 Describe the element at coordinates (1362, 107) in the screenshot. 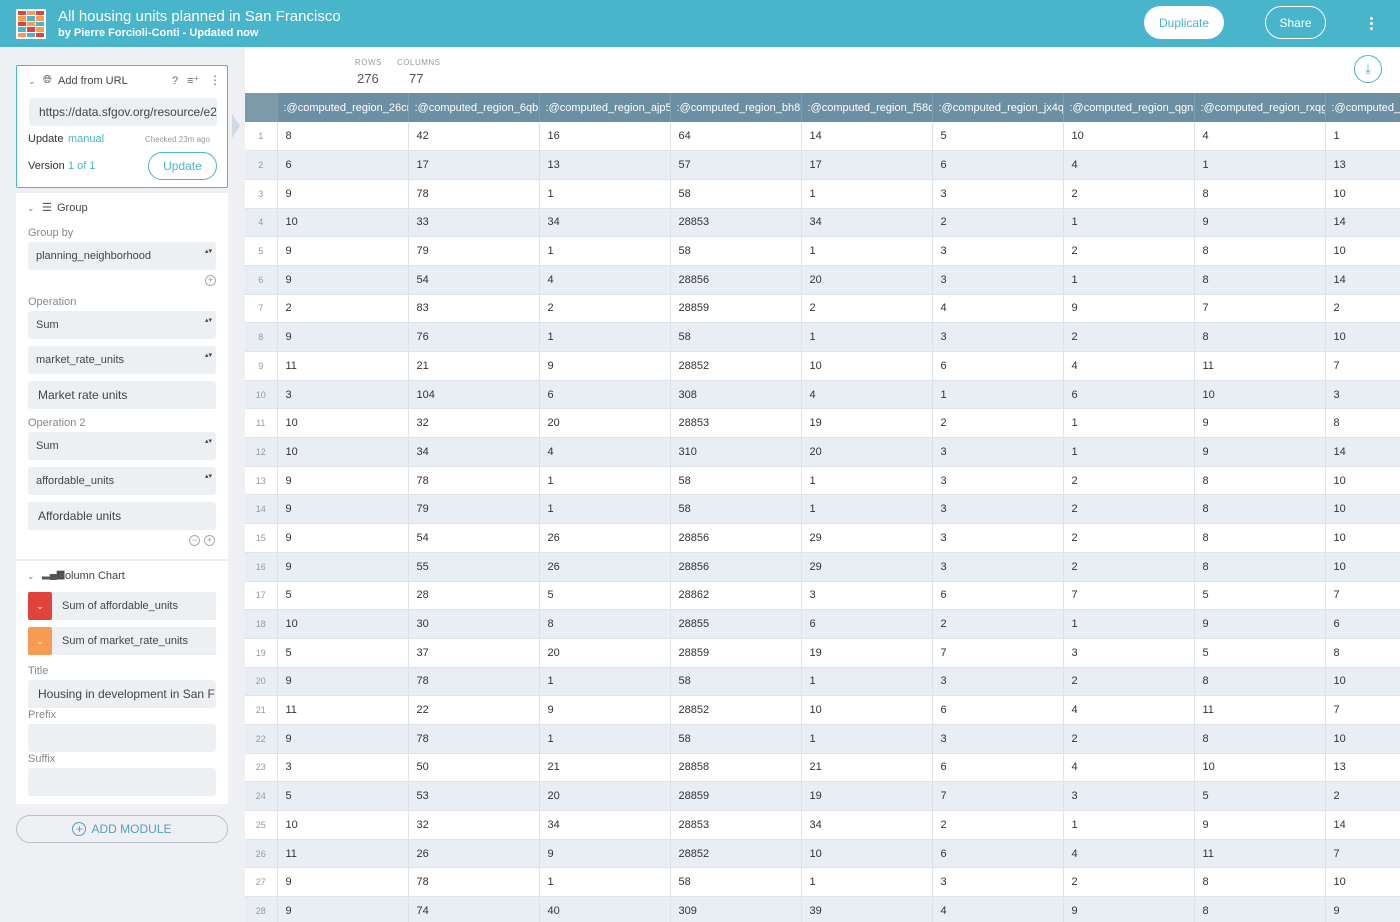

I see `column-header: :@computed_re` at that location.